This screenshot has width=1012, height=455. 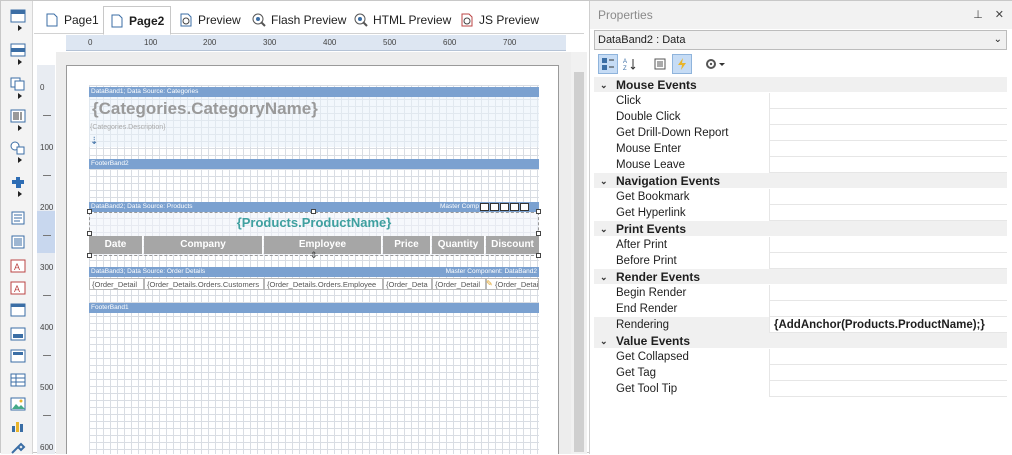 What do you see at coordinates (128, 127) in the screenshot?
I see `category-description-field: {Categories.Description}` at bounding box center [128, 127].